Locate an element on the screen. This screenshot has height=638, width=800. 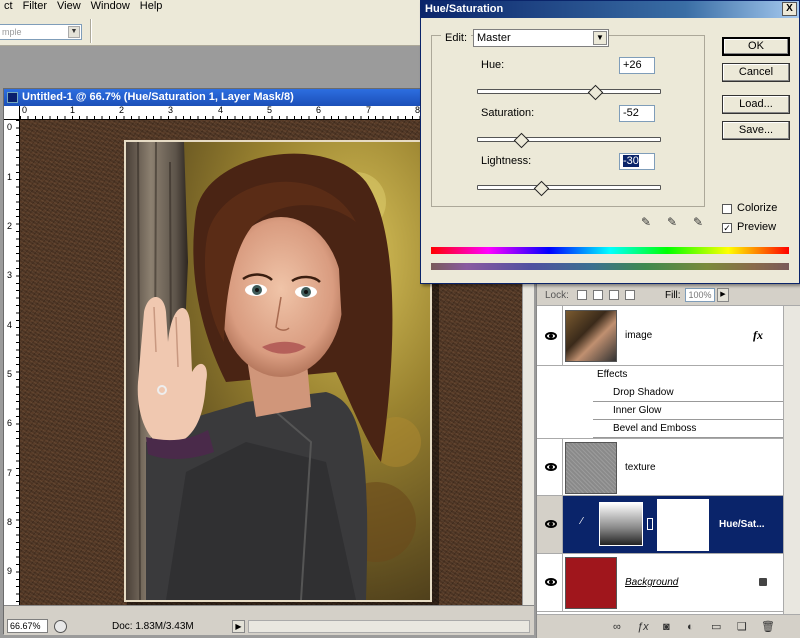
effect-bevel-emboss: Bevel and Emboss is located at coordinates (688, 429).